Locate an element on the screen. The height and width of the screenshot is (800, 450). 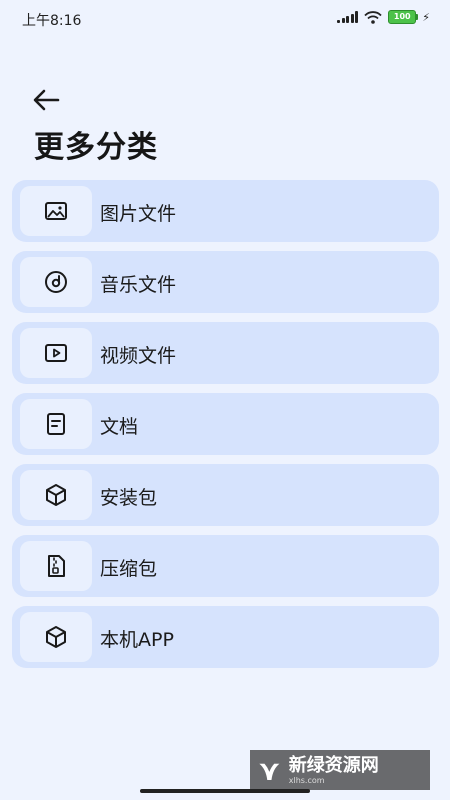
document-icon is located at coordinates (56, 424).